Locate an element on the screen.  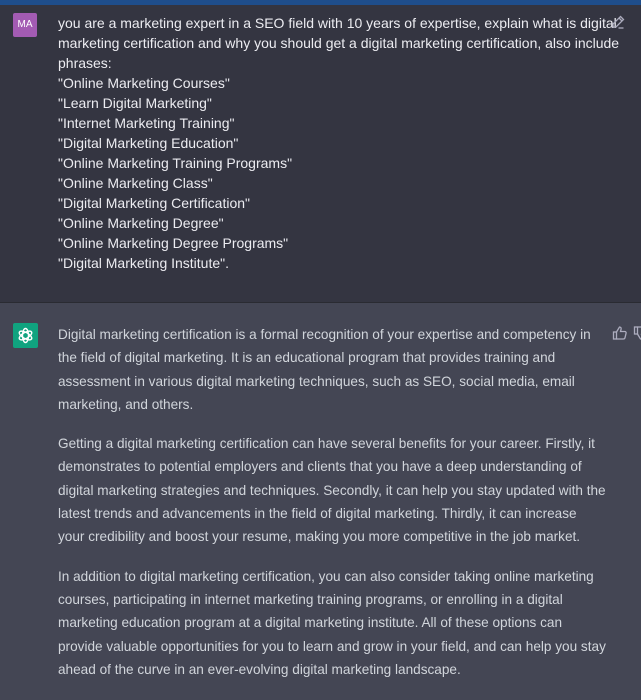
user-message-line: "Digital Marketing Institute". is located at coordinates (144, 263).